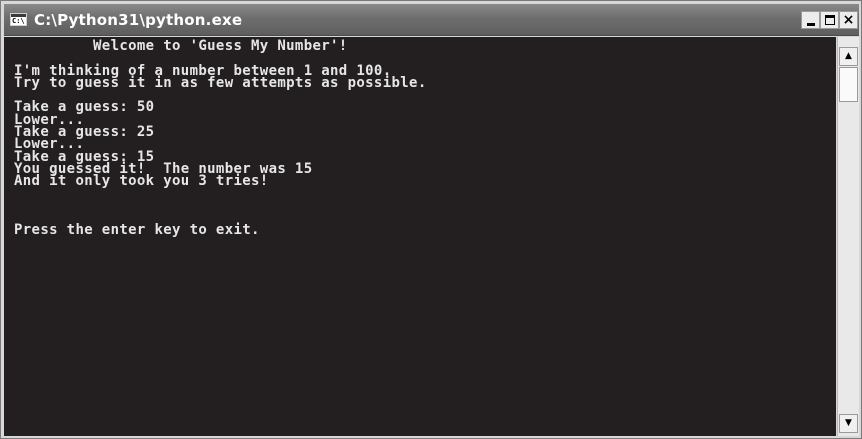 Image resolution: width=862 pixels, height=439 pixels. What do you see at coordinates (138, 20) in the screenshot?
I see `window-title: C:\Python31\python.exe` at bounding box center [138, 20].